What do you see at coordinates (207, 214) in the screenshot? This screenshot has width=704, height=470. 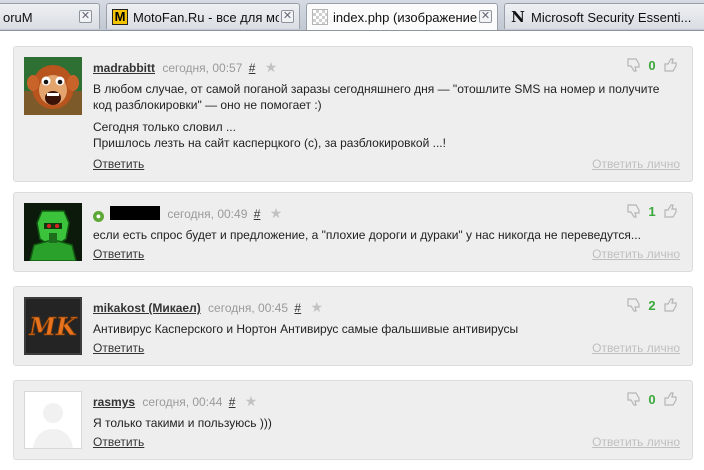 I see `comment-date: сегодня, 00:49` at bounding box center [207, 214].